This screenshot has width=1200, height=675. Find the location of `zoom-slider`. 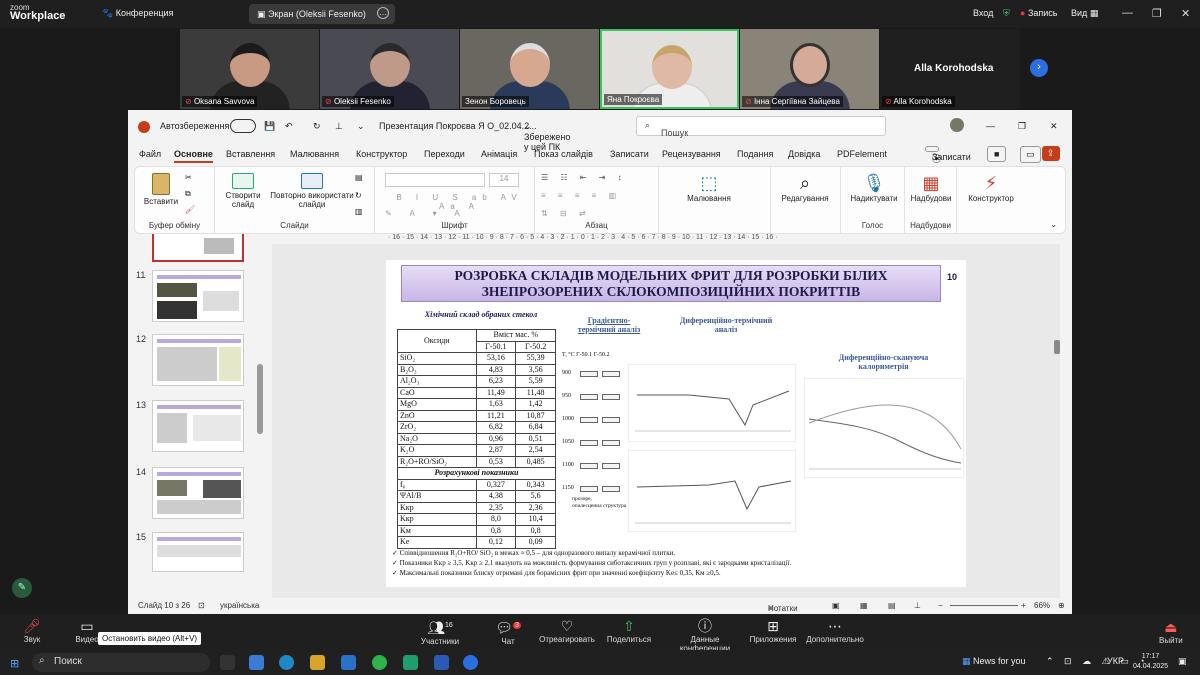

zoom-slider is located at coordinates (984, 605).